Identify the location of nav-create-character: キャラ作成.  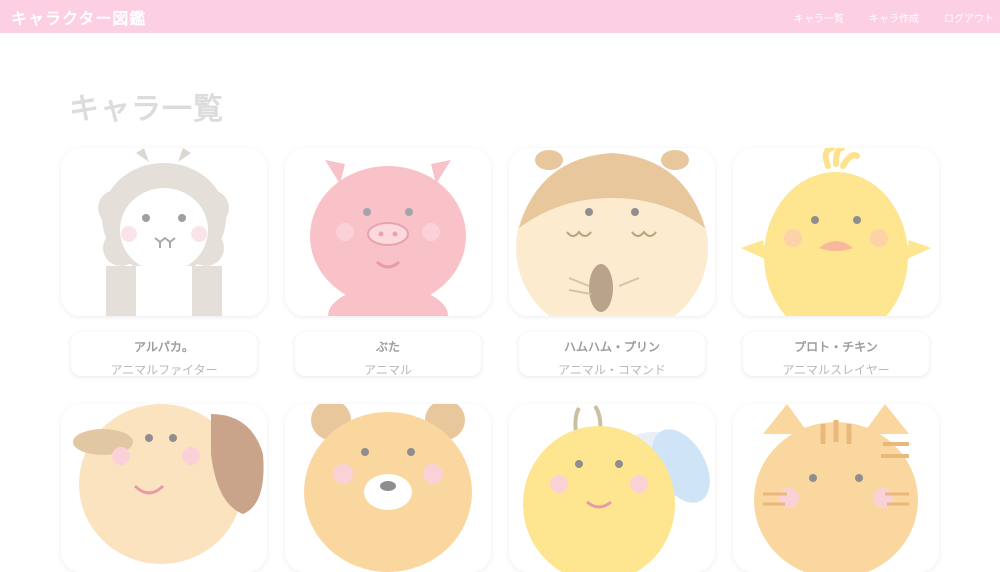
(894, 17).